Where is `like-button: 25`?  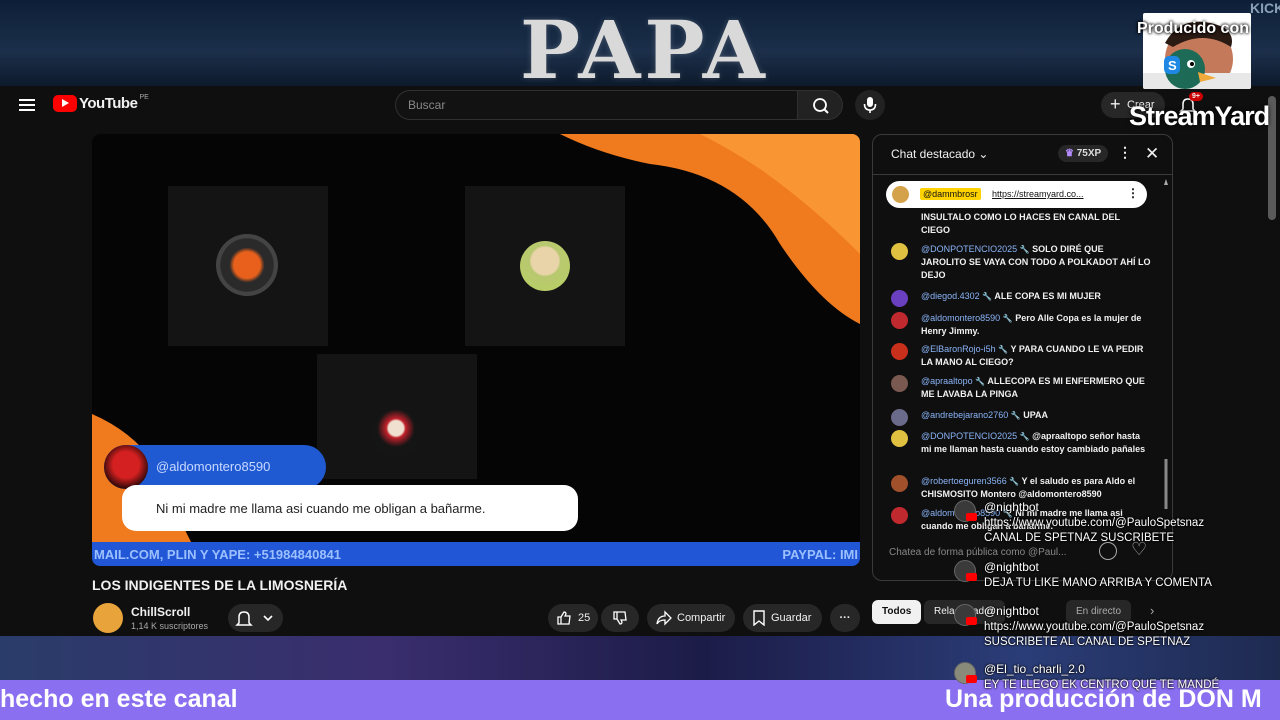
like-button: 25 is located at coordinates (573, 618).